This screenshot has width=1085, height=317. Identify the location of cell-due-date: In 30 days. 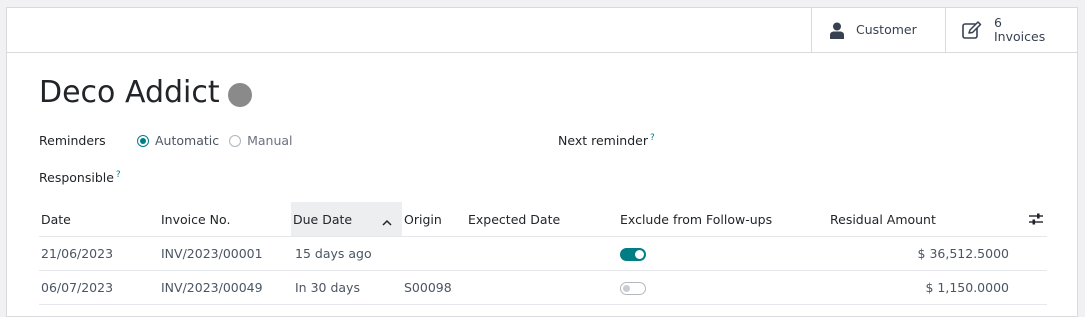
(346, 287).